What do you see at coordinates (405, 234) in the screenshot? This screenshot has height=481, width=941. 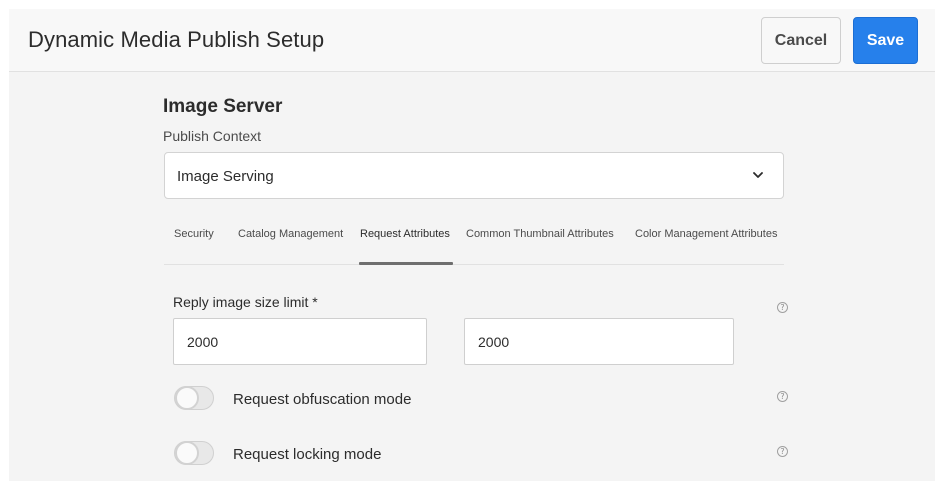 I see `tab-request-attributes: Request Attributes` at bounding box center [405, 234].